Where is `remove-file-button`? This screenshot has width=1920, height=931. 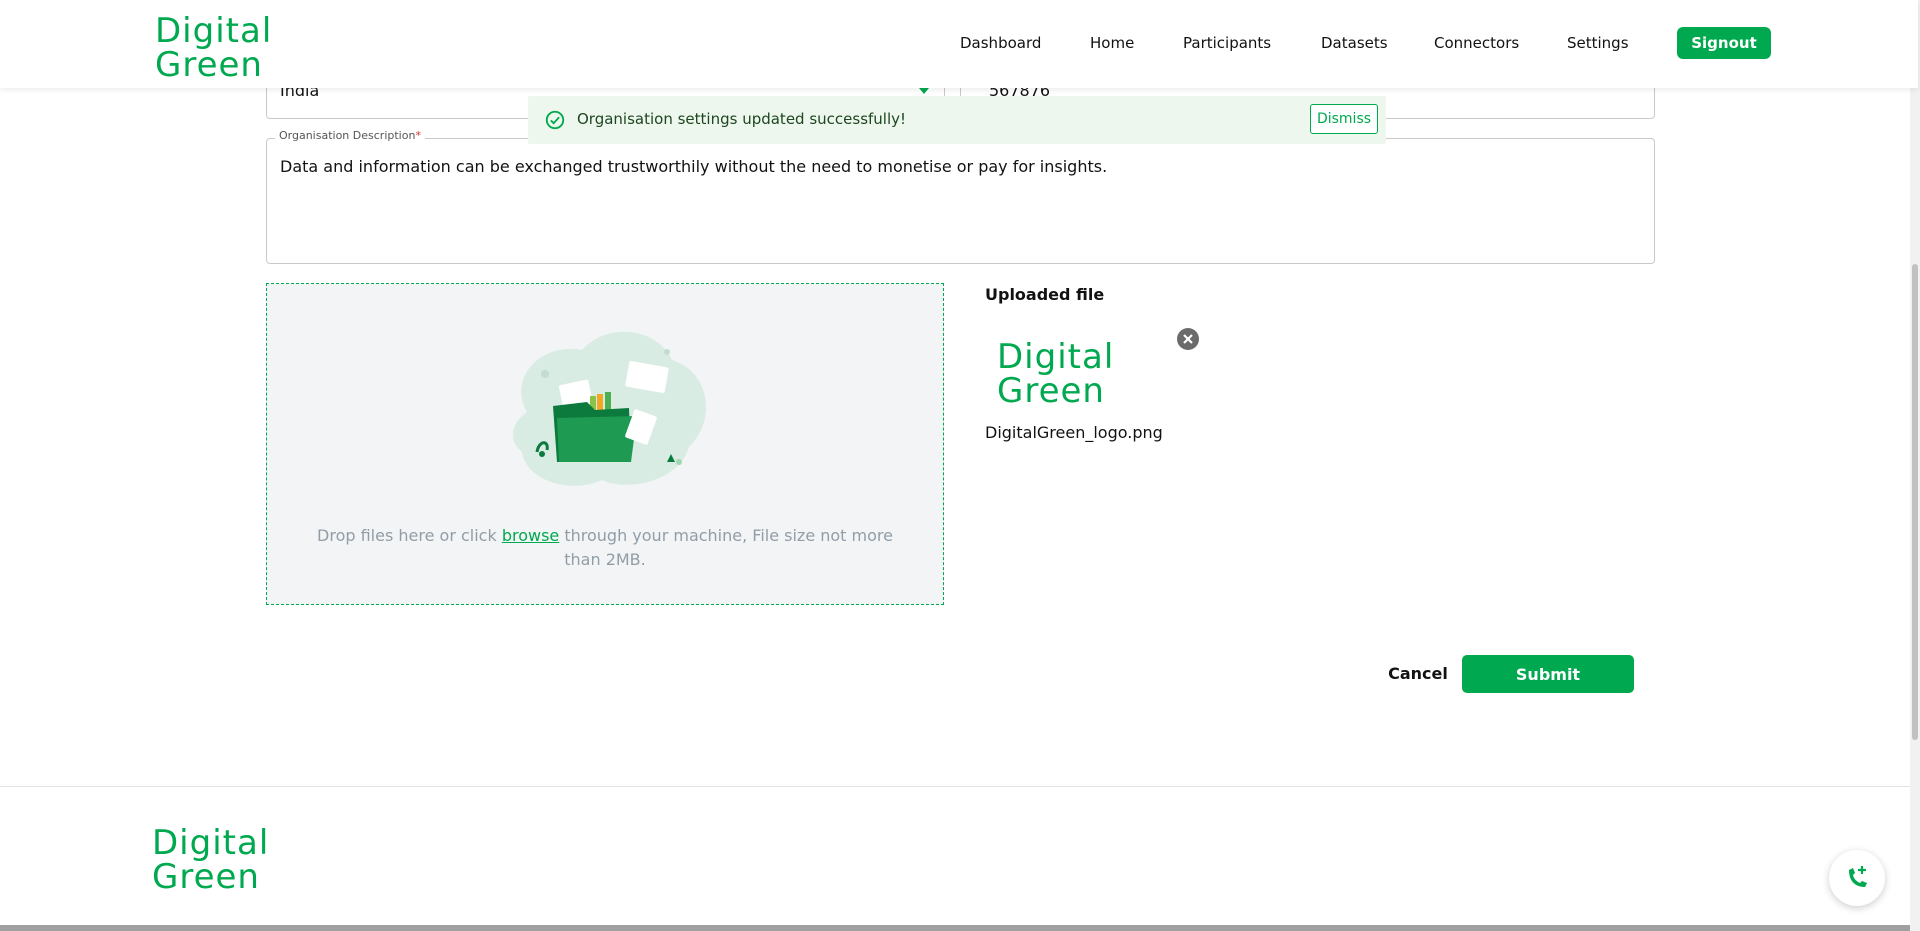
remove-file-button is located at coordinates (1188, 339).